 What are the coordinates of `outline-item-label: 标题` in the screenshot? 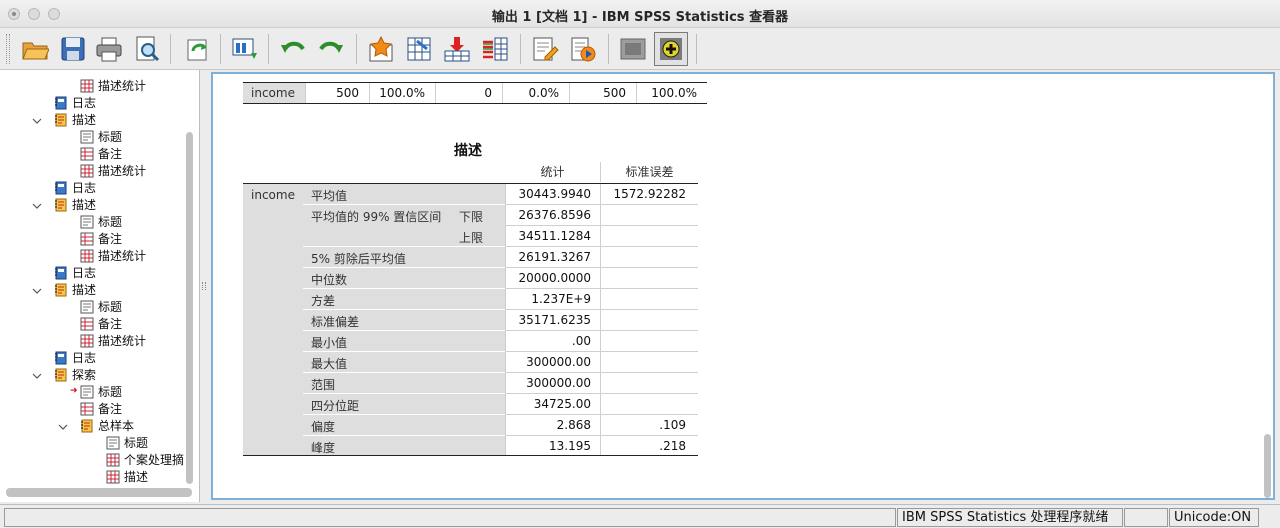 It's located at (136, 443).